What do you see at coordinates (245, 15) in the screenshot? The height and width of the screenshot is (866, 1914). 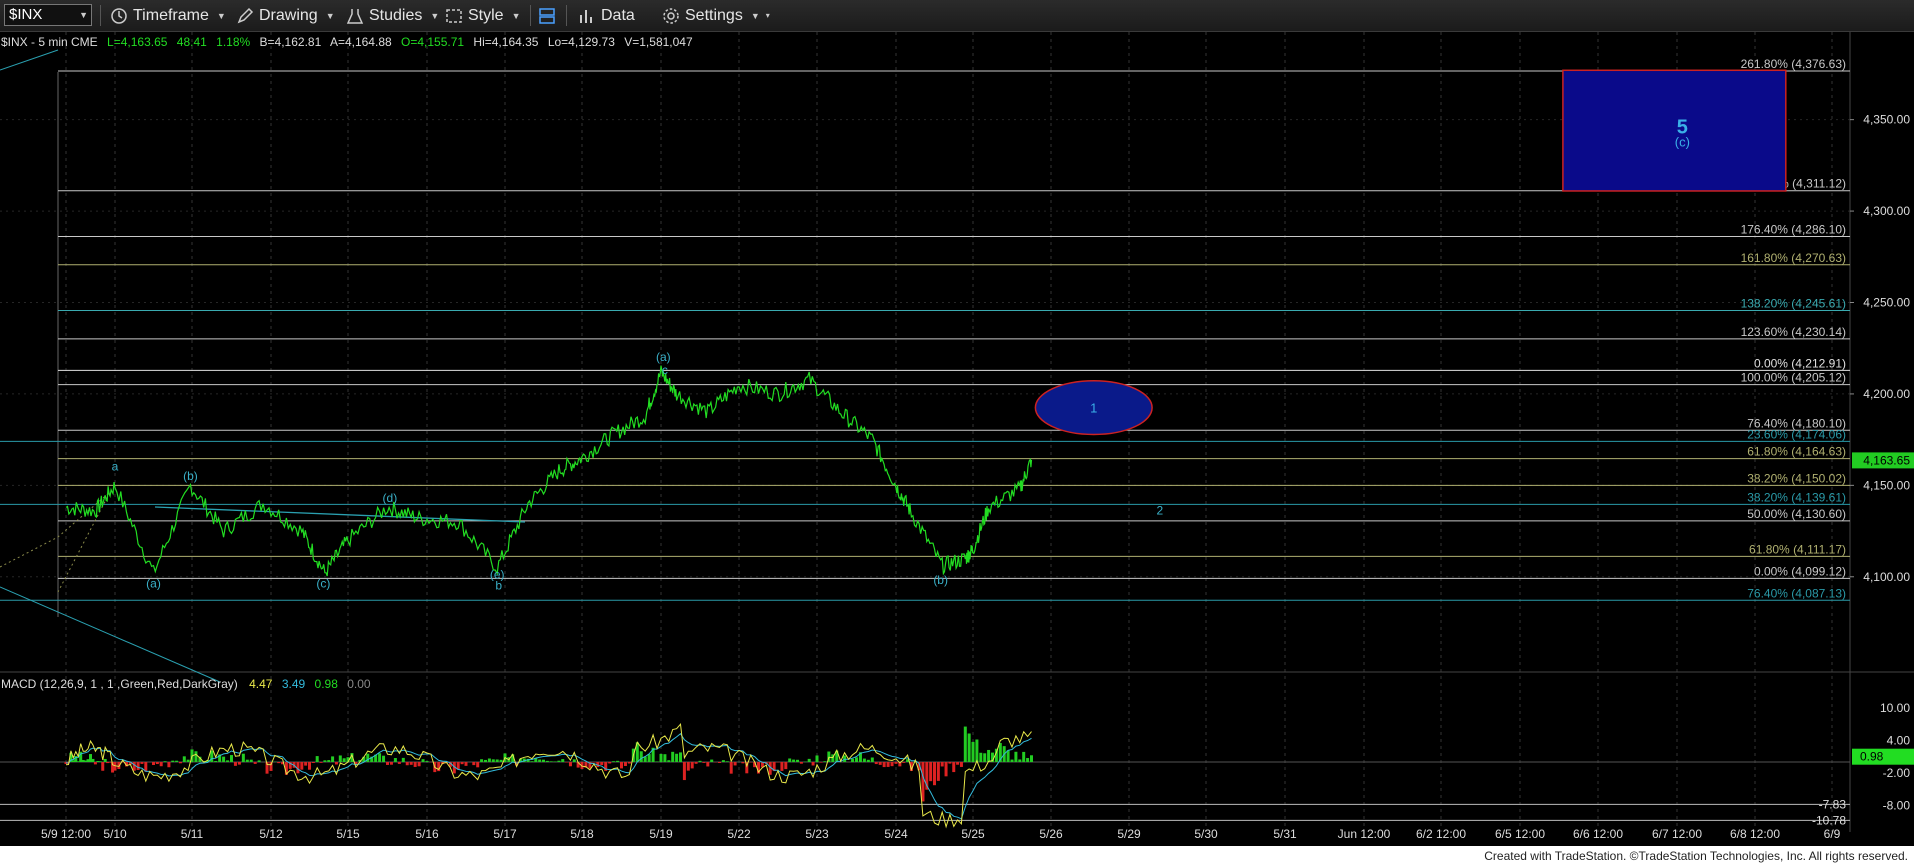 I see `pencil-icon` at bounding box center [245, 15].